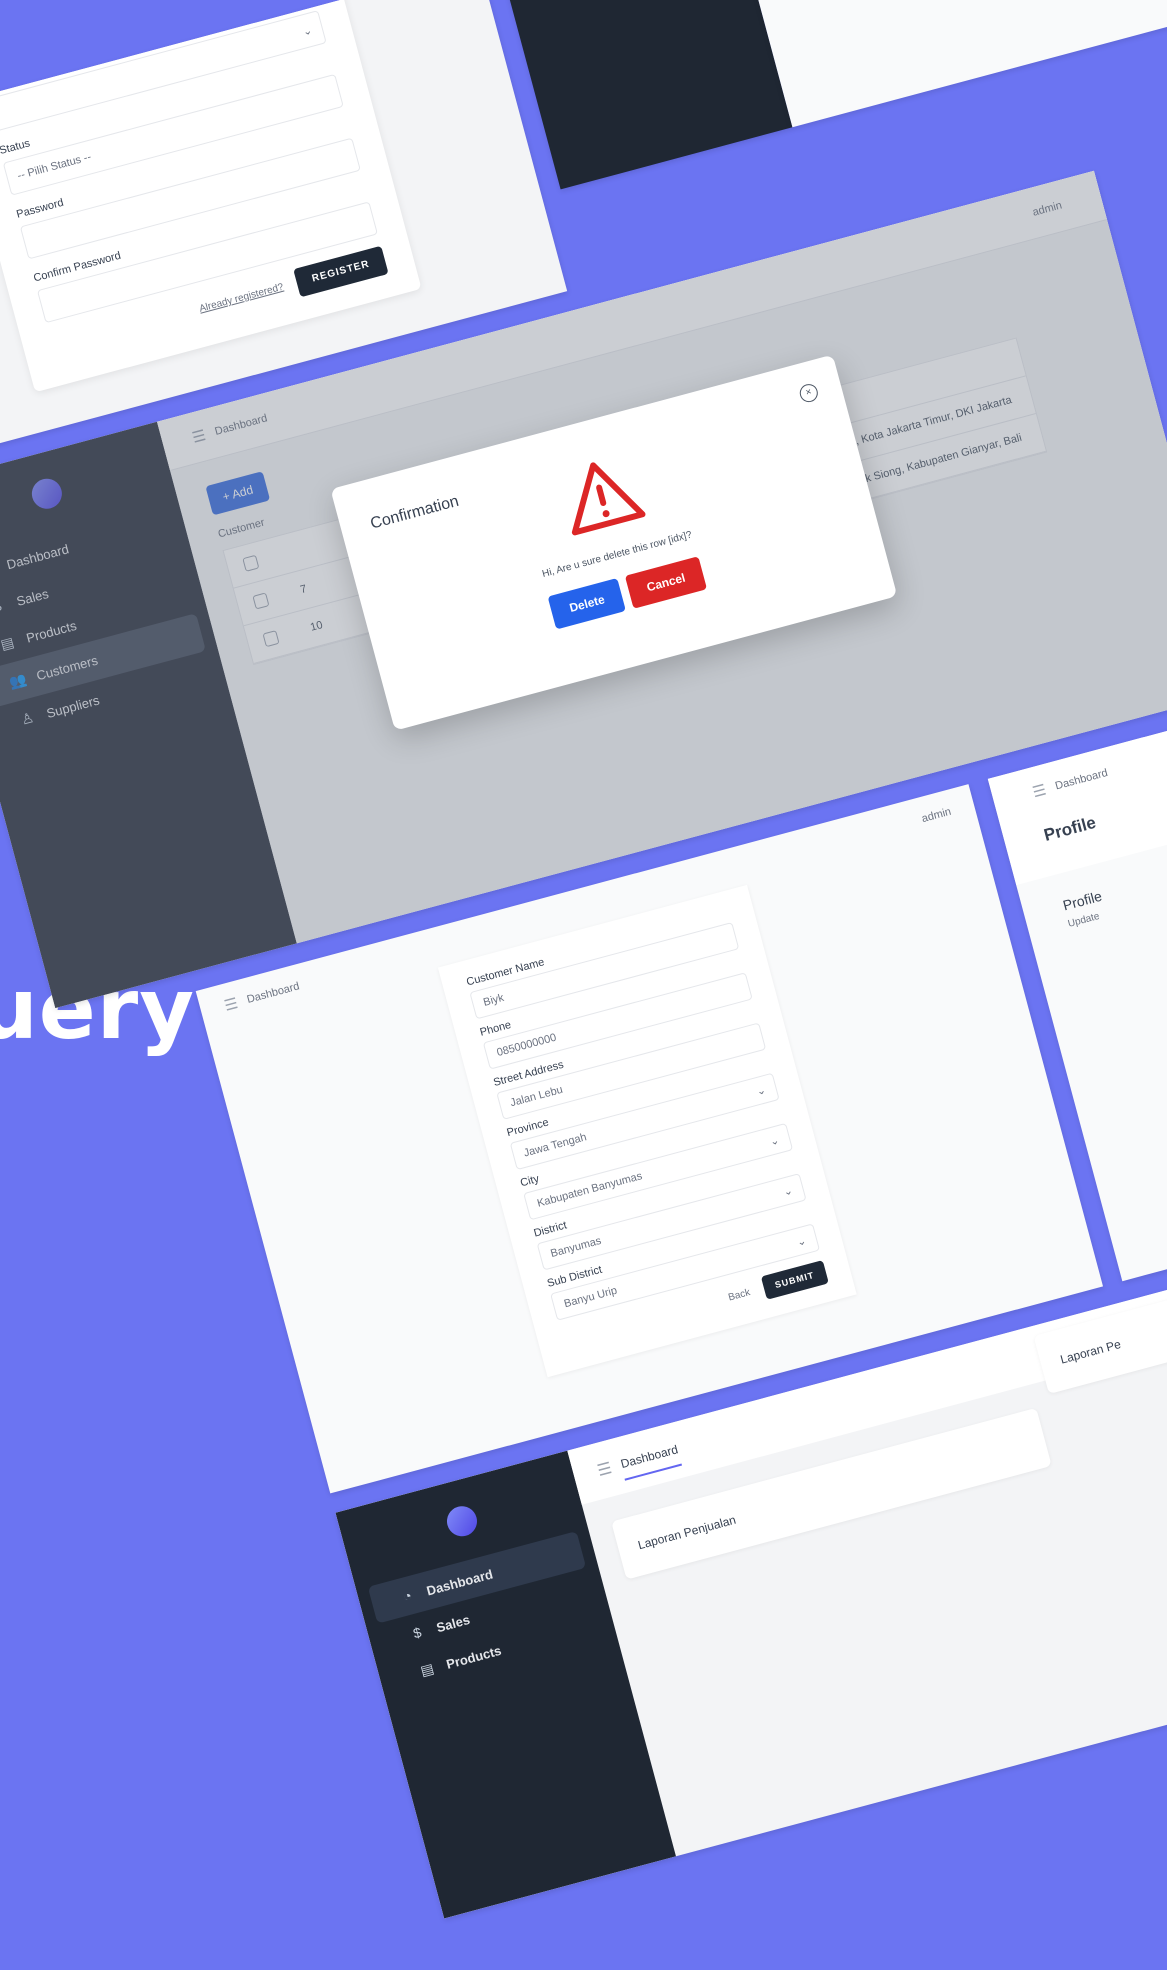 Image resolution: width=1167 pixels, height=1970 pixels. Describe the element at coordinates (1090, 1352) in the screenshot. I see `card-title: Laporan Pe` at that location.